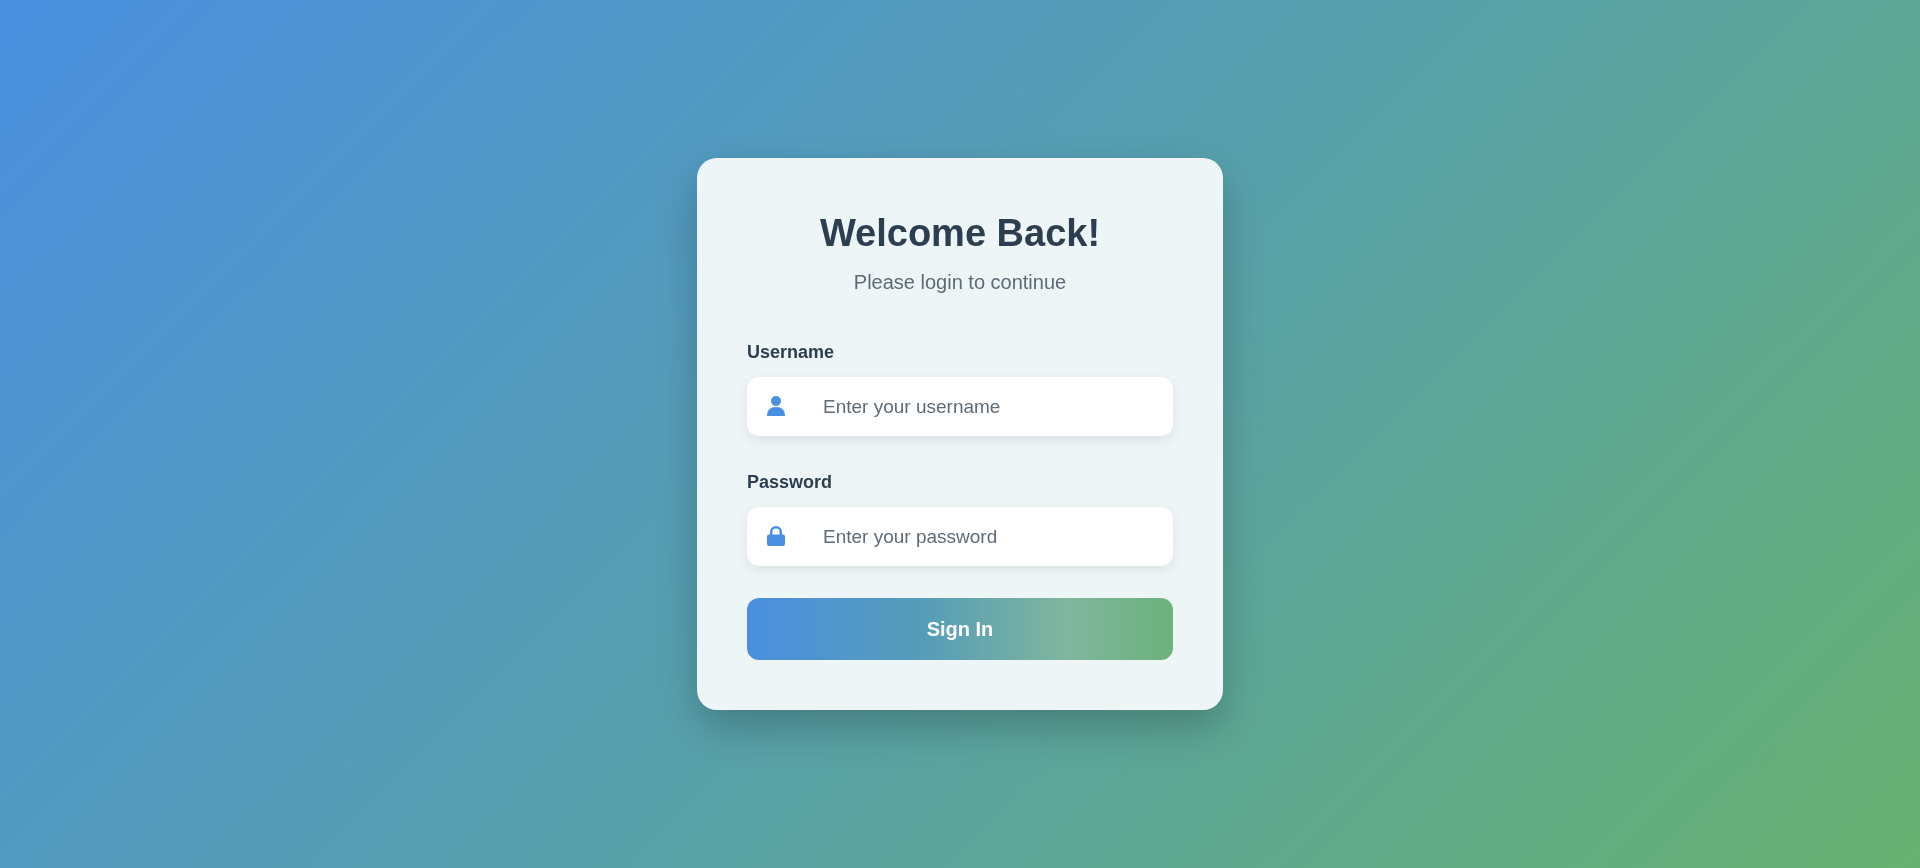 This screenshot has width=1920, height=868. Describe the element at coordinates (791, 352) in the screenshot. I see `field-label: Username` at that location.